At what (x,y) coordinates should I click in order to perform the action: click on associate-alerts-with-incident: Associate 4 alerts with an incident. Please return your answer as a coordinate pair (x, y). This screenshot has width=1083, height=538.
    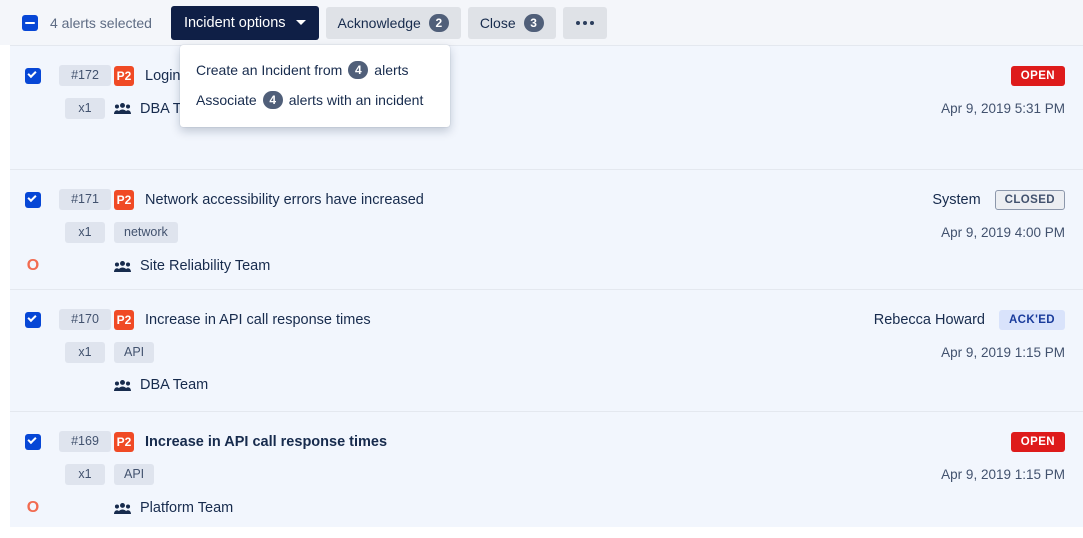
    Looking at the image, I should click on (315, 100).